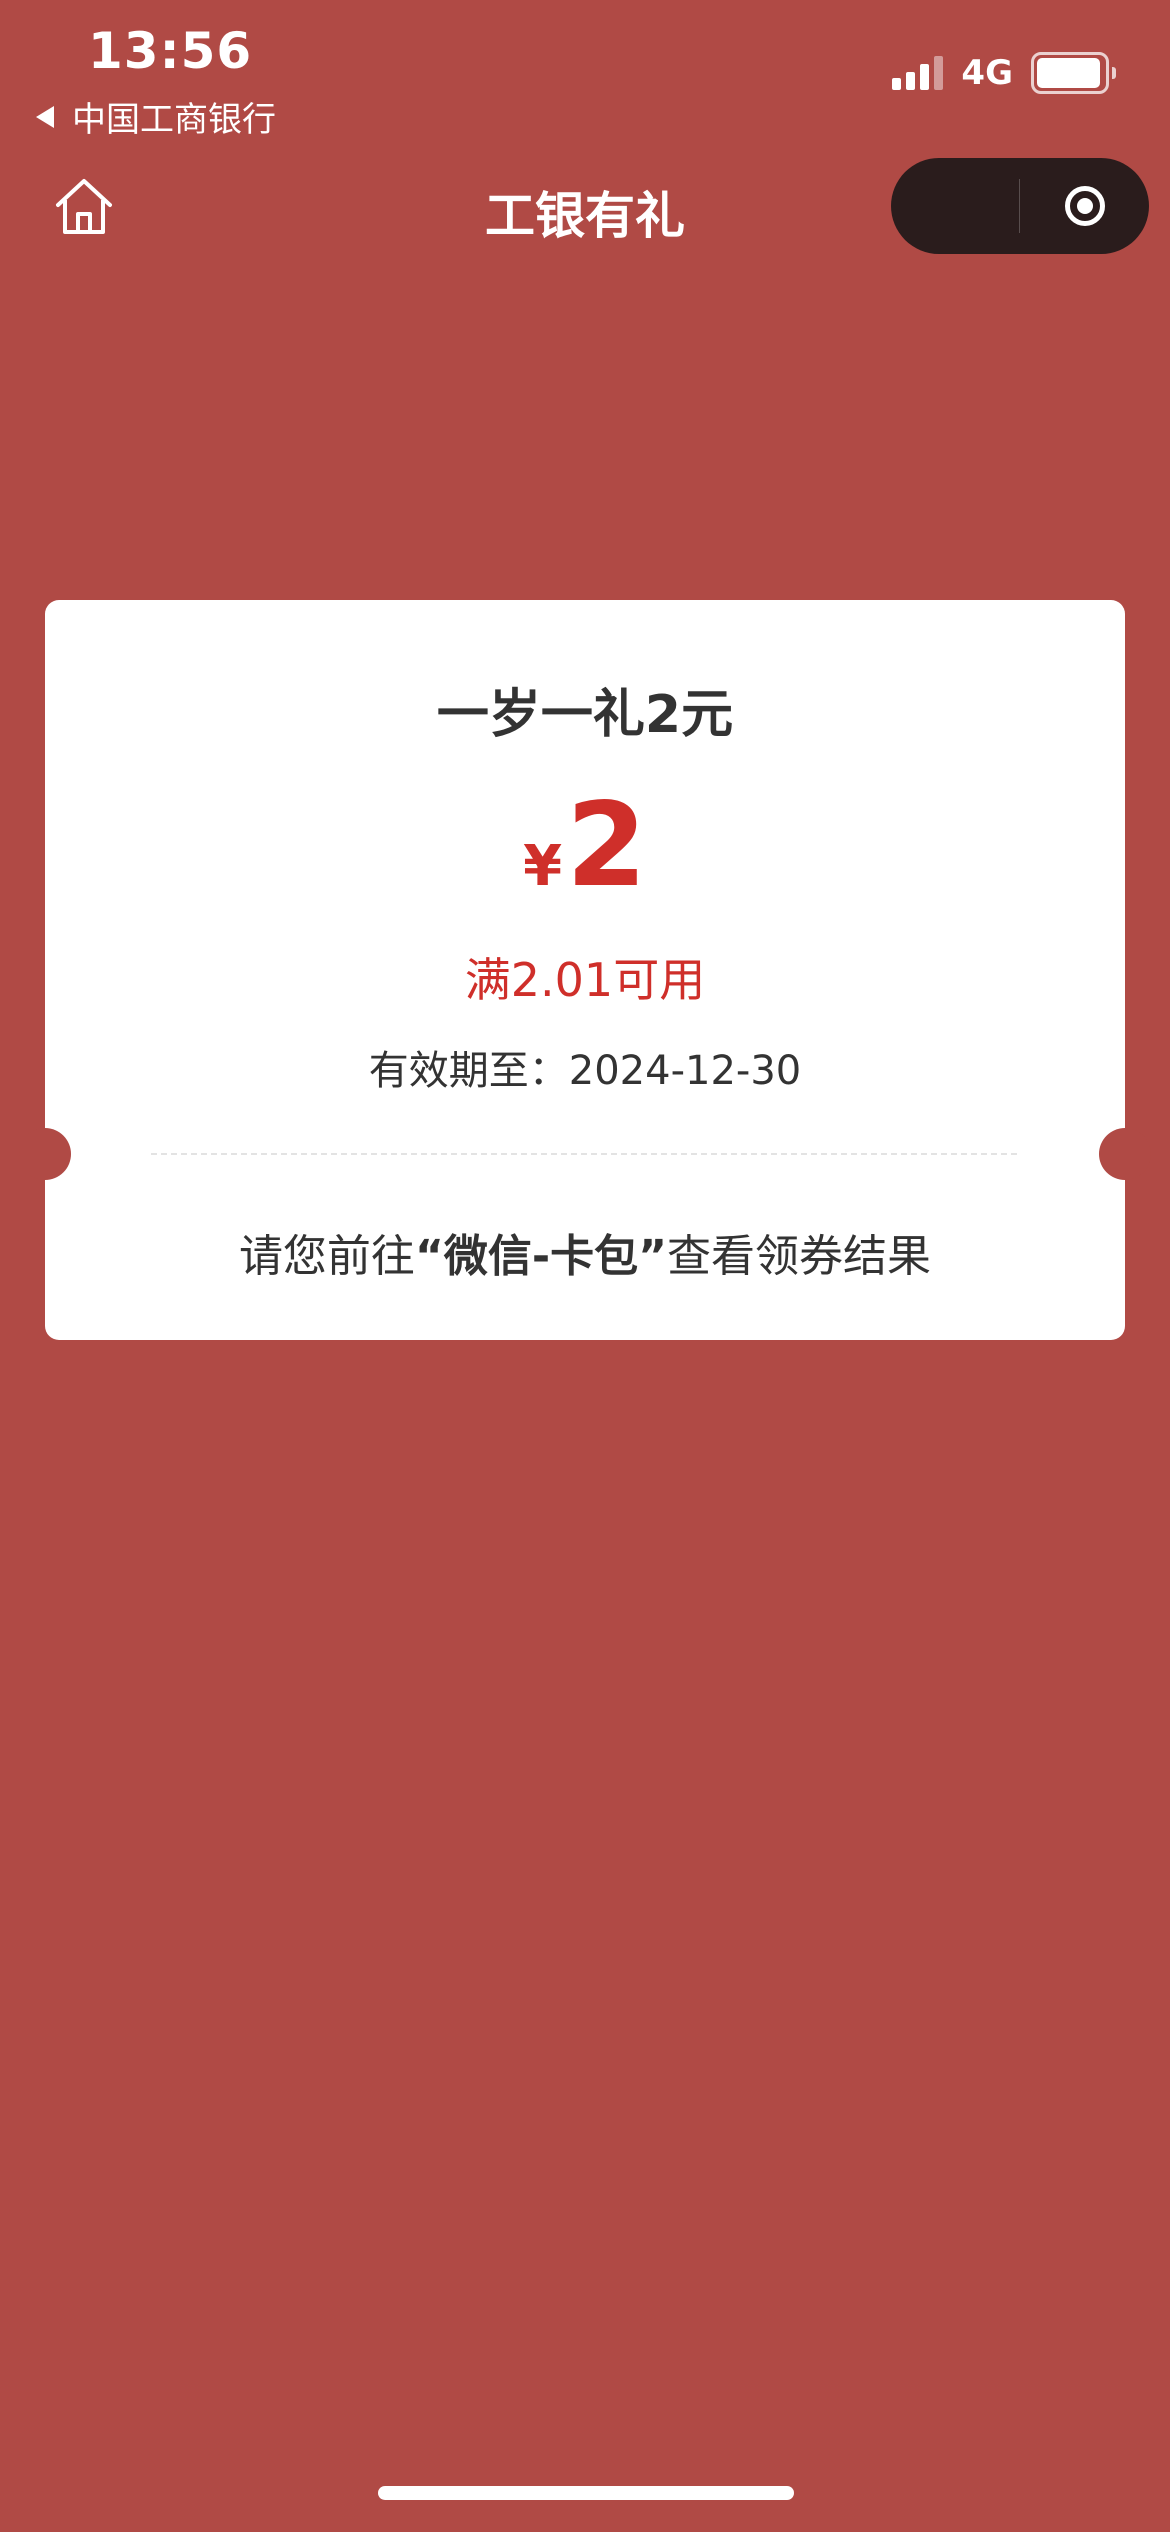  I want to click on notice-prefix: 请您前往, so click(326, 1256).